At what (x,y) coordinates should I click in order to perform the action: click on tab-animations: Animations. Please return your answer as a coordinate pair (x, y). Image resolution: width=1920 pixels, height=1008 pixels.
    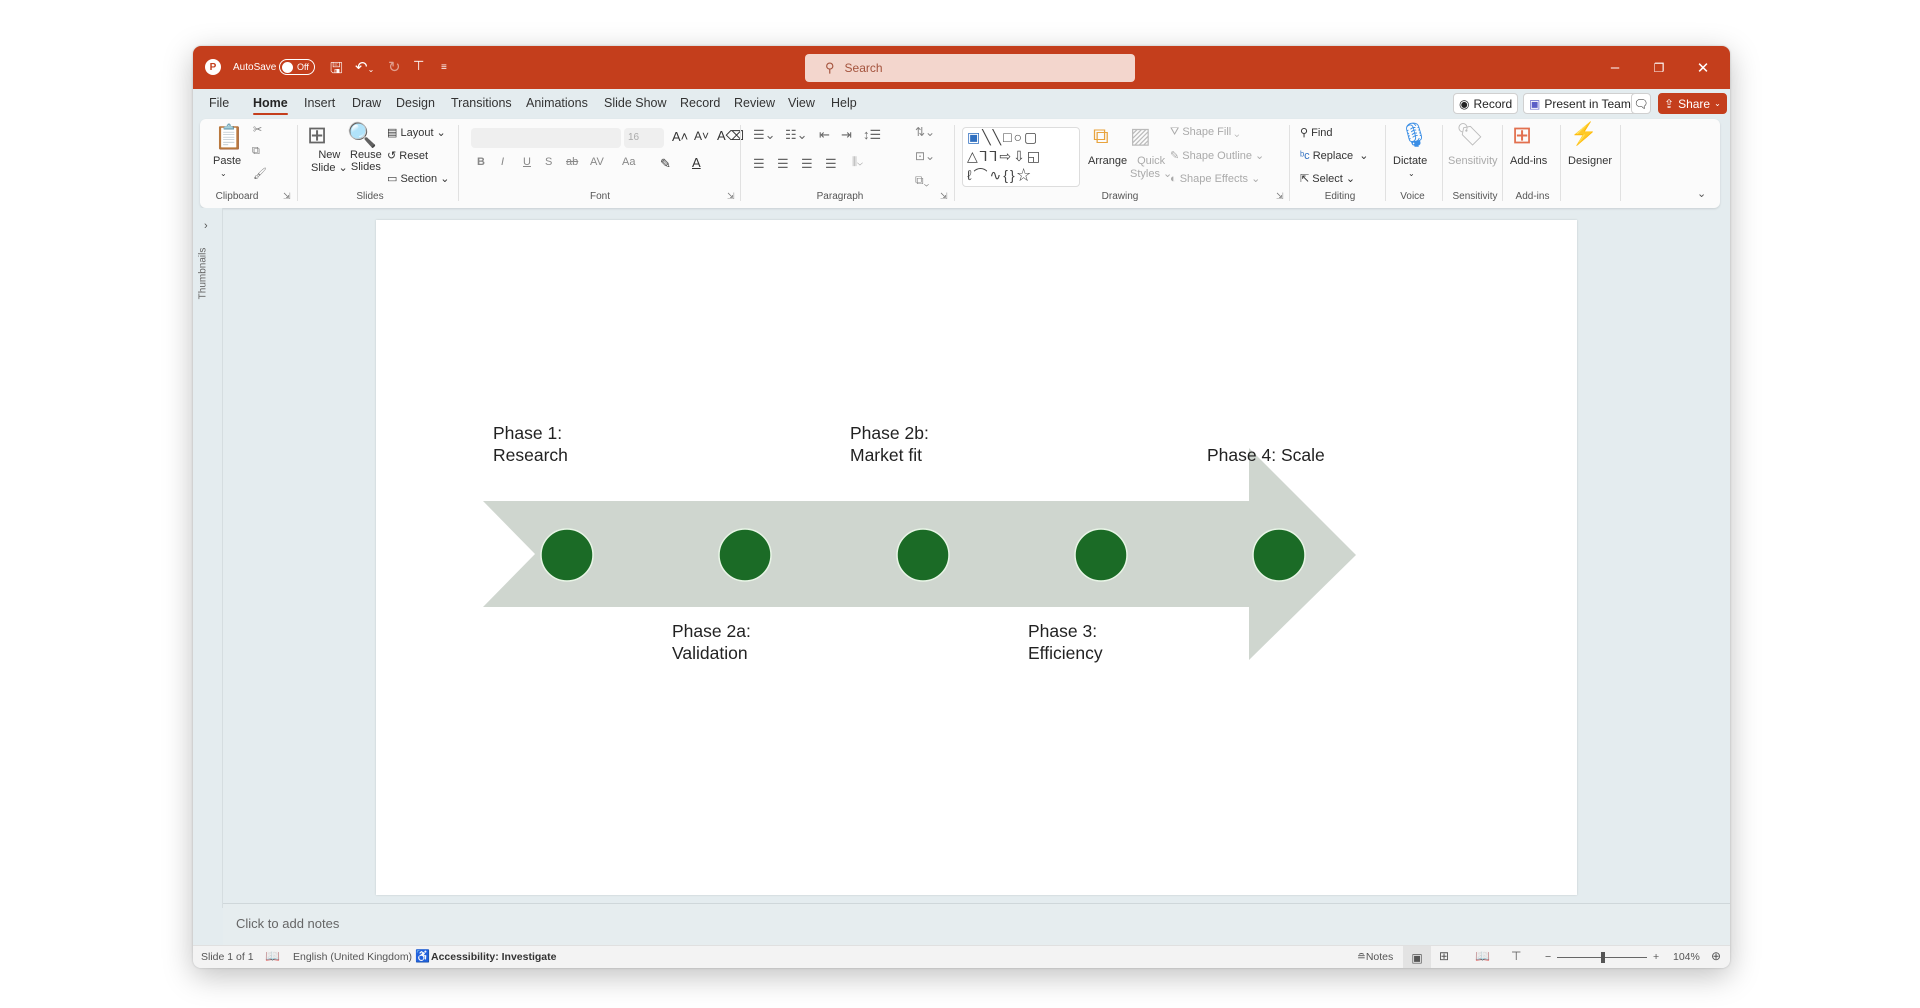
    Looking at the image, I should click on (557, 103).